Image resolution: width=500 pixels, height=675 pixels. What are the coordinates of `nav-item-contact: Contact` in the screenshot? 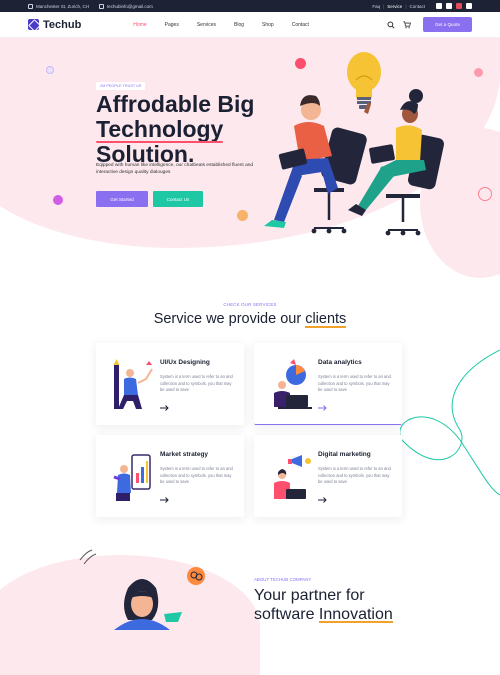 It's located at (300, 25).